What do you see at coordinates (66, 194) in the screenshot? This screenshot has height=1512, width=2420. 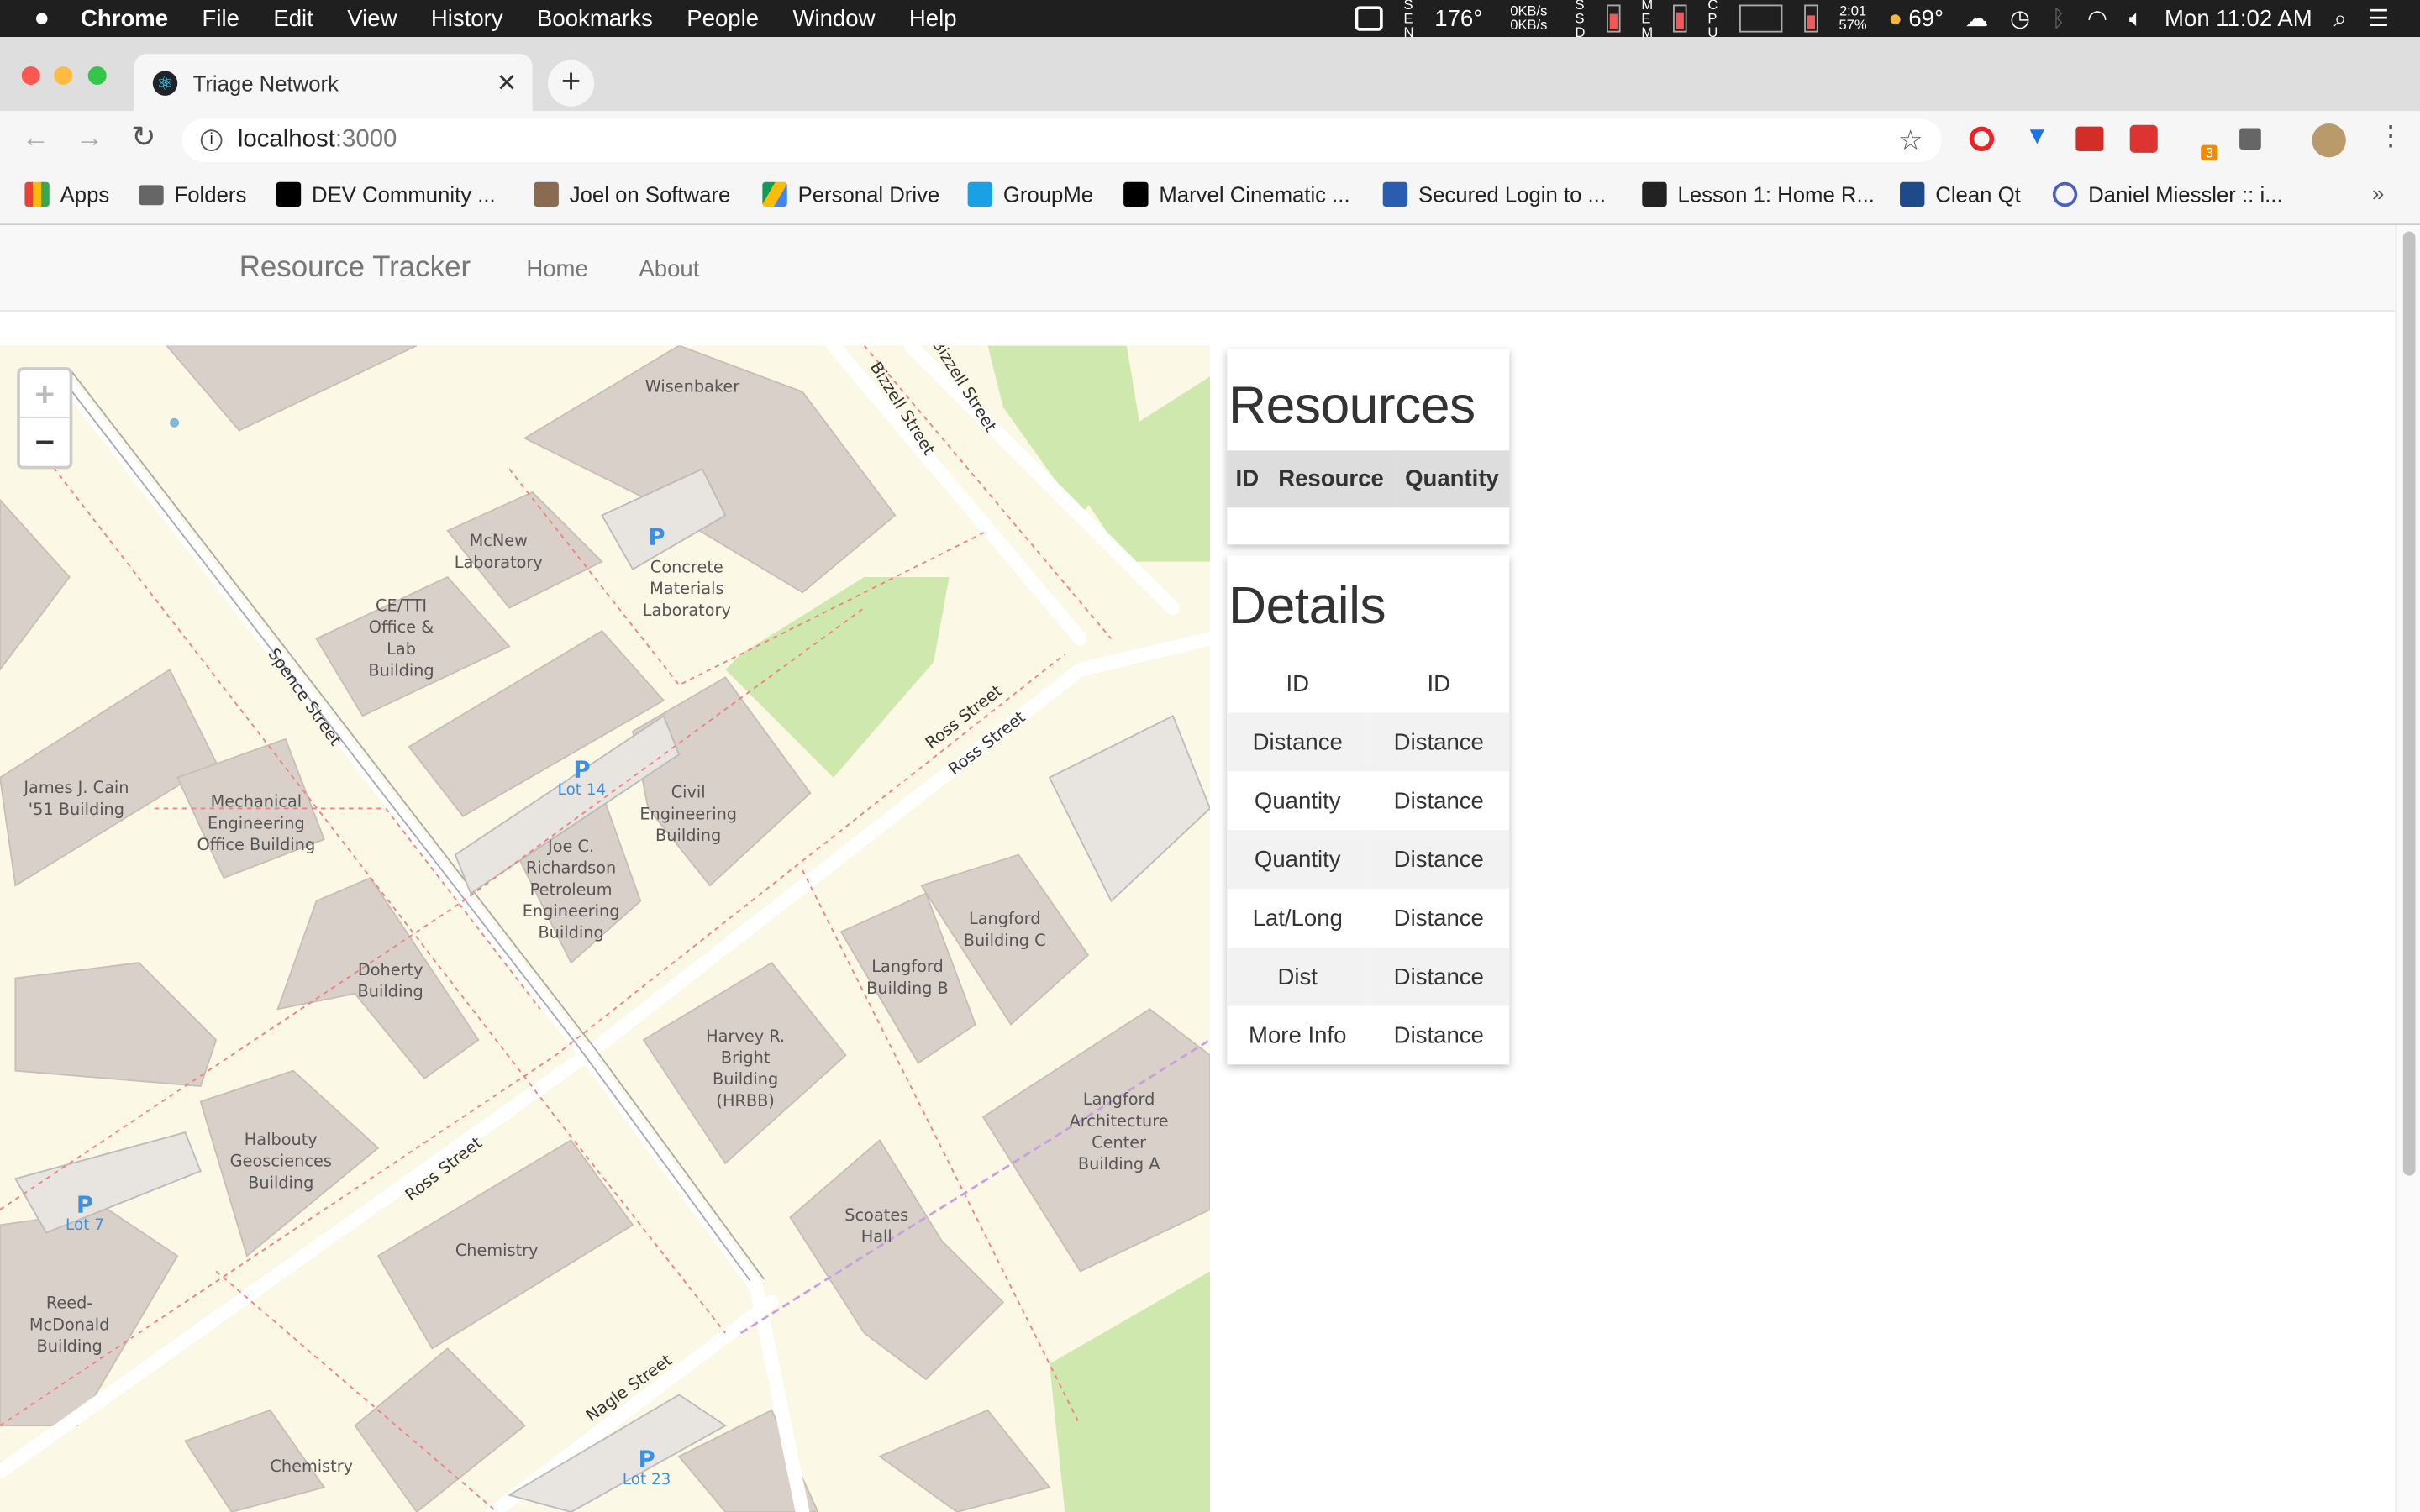 I see `bookmark-apps: Apps` at bounding box center [66, 194].